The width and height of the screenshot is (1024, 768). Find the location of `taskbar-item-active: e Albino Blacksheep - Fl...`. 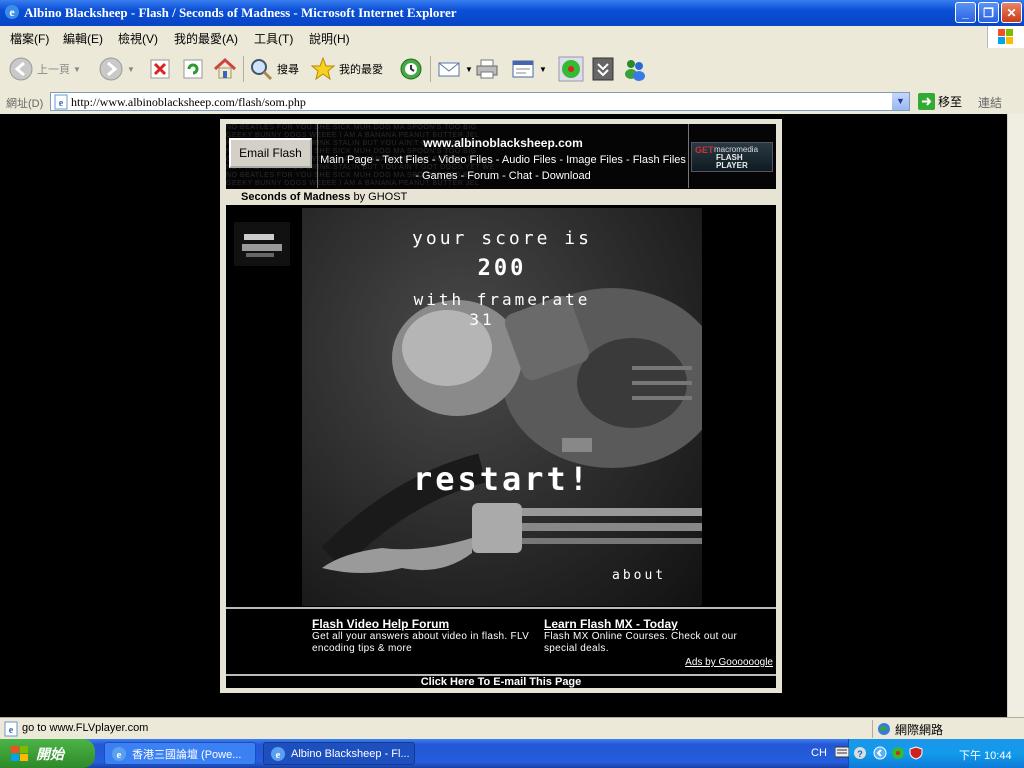

taskbar-item-active: e Albino Blacksheep - Fl... is located at coordinates (339, 753).